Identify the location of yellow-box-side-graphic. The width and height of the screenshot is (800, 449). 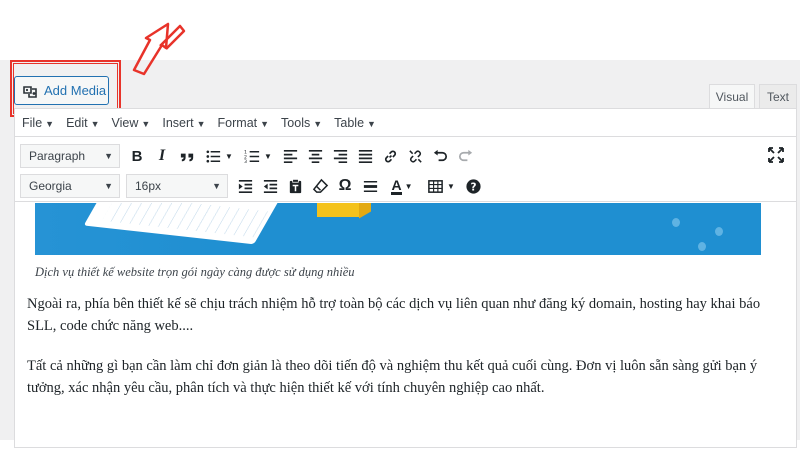
(365, 211).